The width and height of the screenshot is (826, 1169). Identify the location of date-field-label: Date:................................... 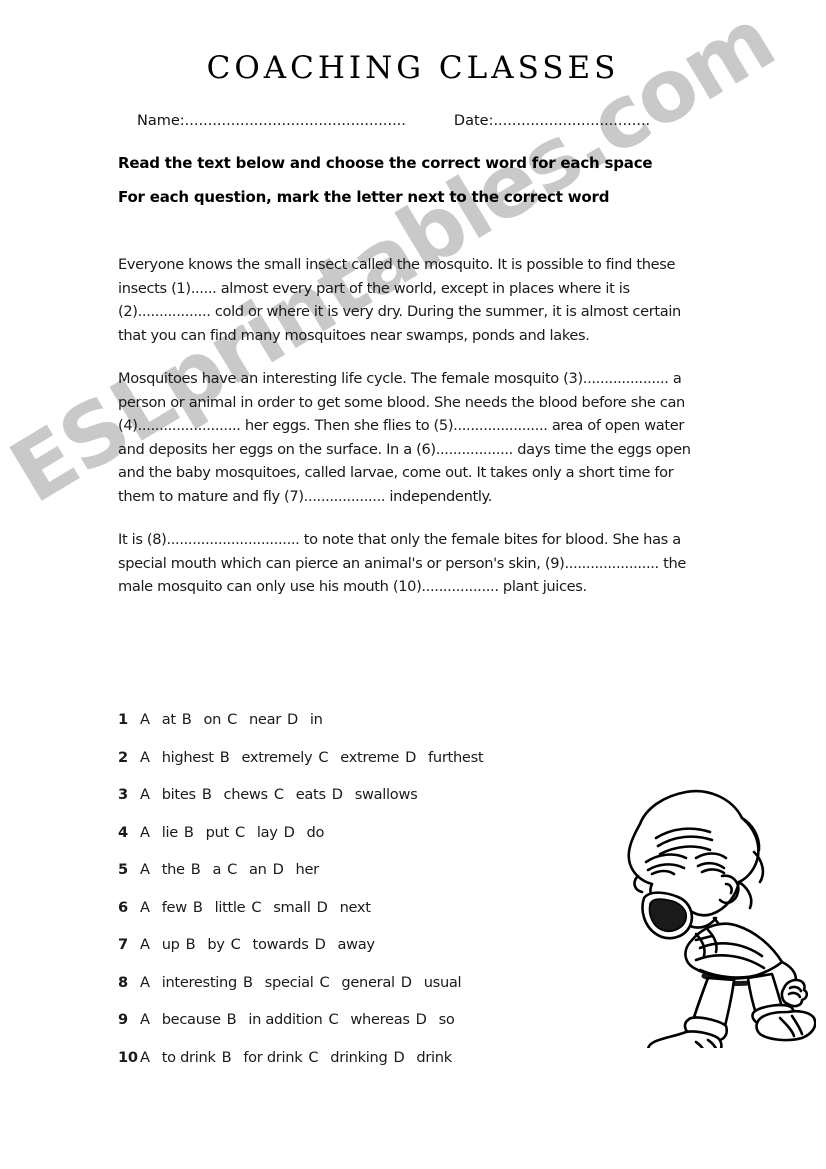
(552, 121).